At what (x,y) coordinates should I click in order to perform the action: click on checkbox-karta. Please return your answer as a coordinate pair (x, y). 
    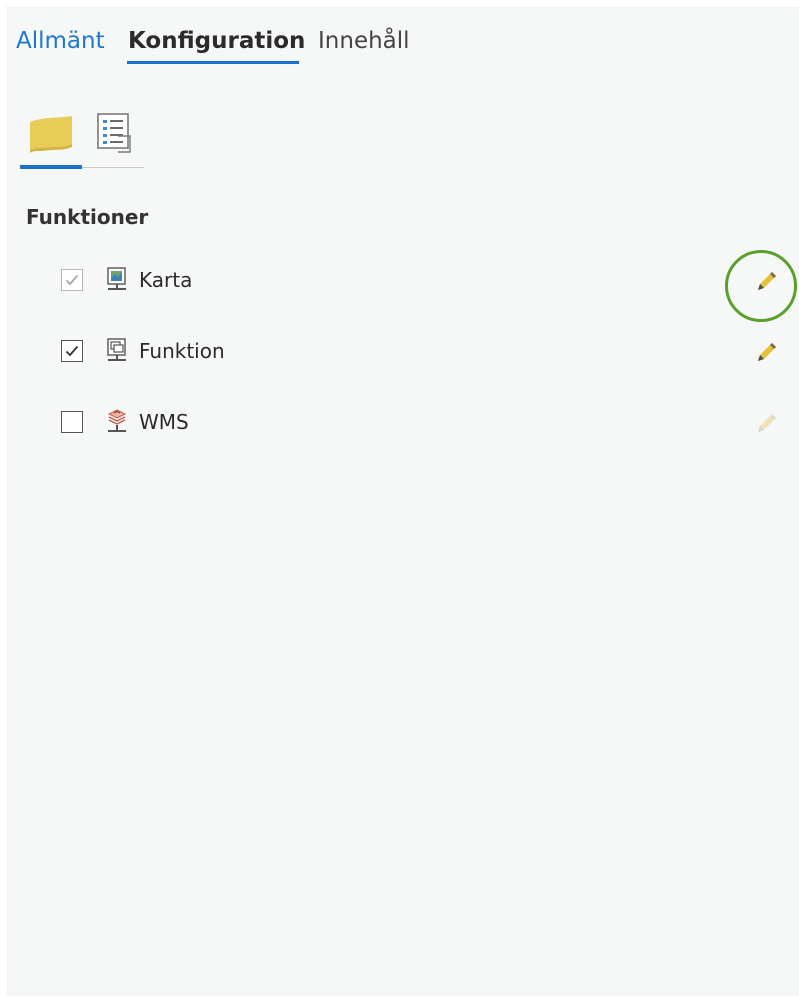
    Looking at the image, I should click on (72, 280).